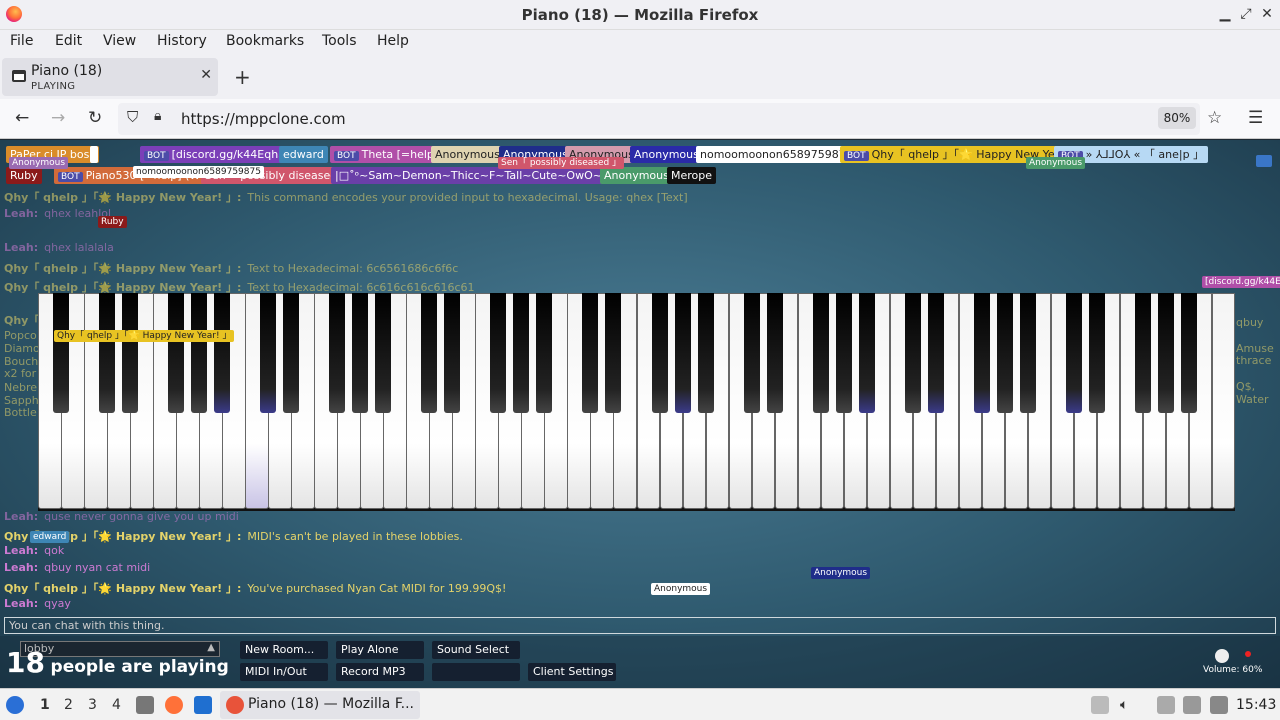  What do you see at coordinates (68, 41) in the screenshot?
I see `menu-edit: Edit` at bounding box center [68, 41].